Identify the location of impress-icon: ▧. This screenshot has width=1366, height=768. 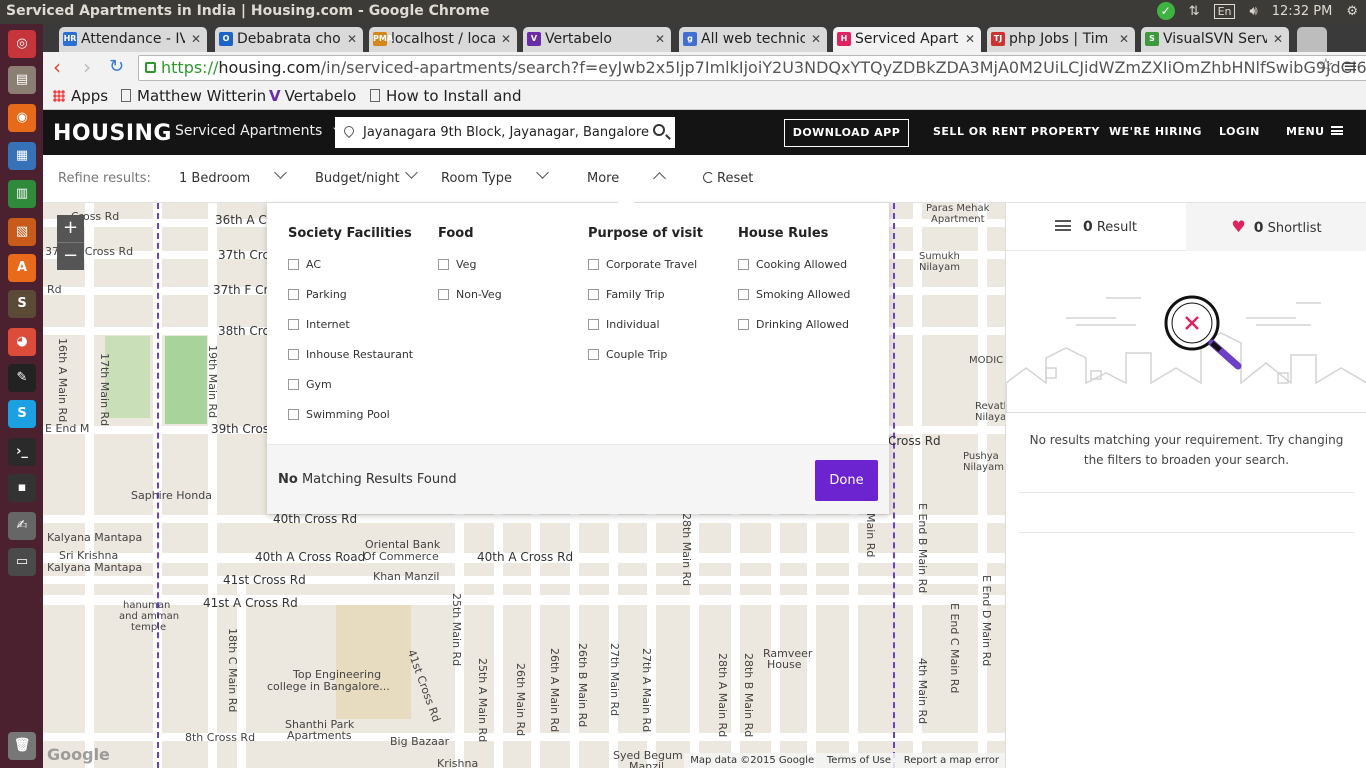
(22, 232).